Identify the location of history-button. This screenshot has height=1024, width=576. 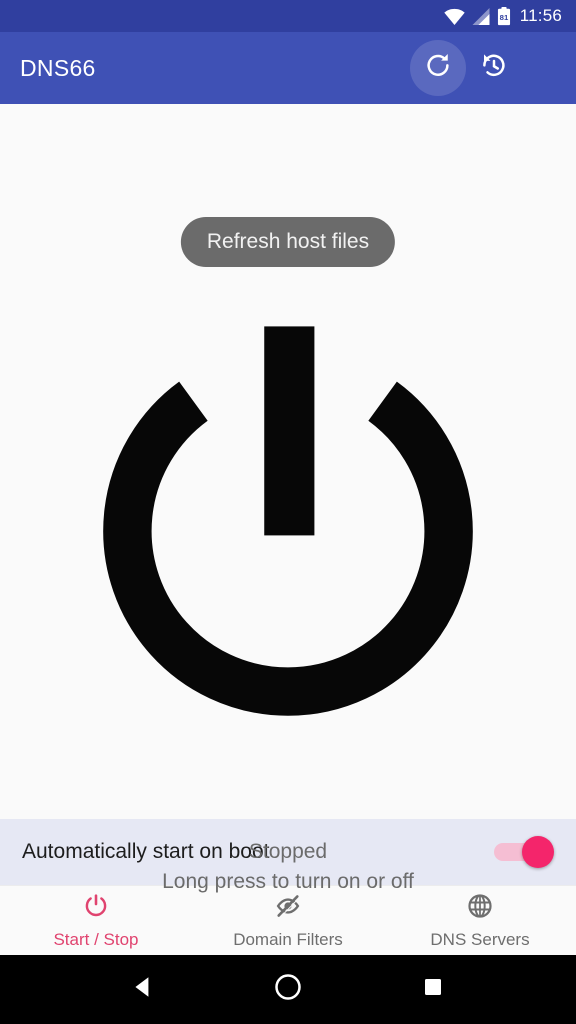
(494, 68).